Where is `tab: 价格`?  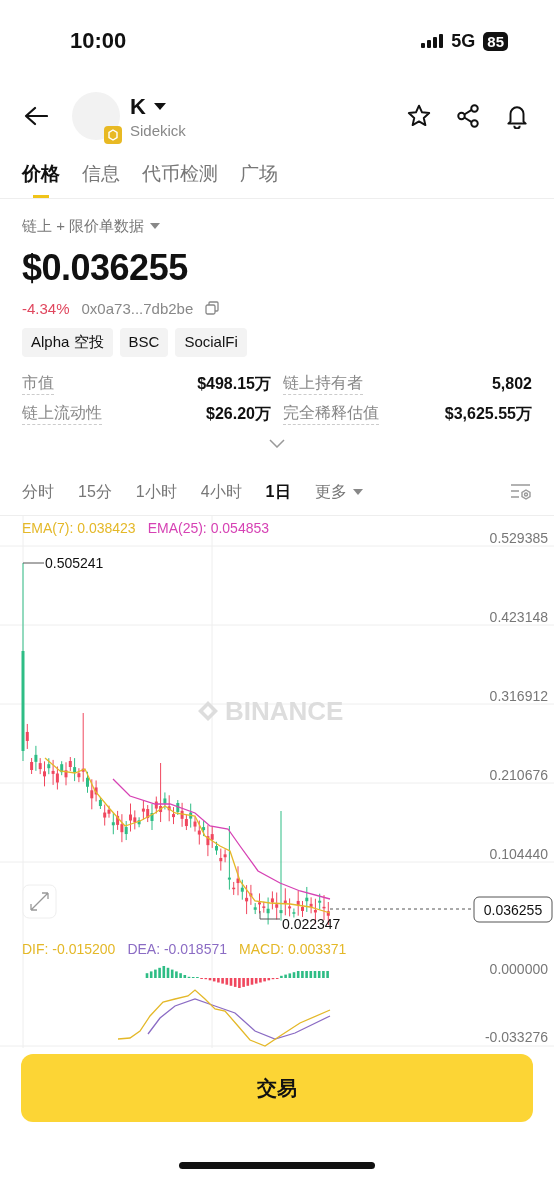 tab: 价格 is located at coordinates (41, 174).